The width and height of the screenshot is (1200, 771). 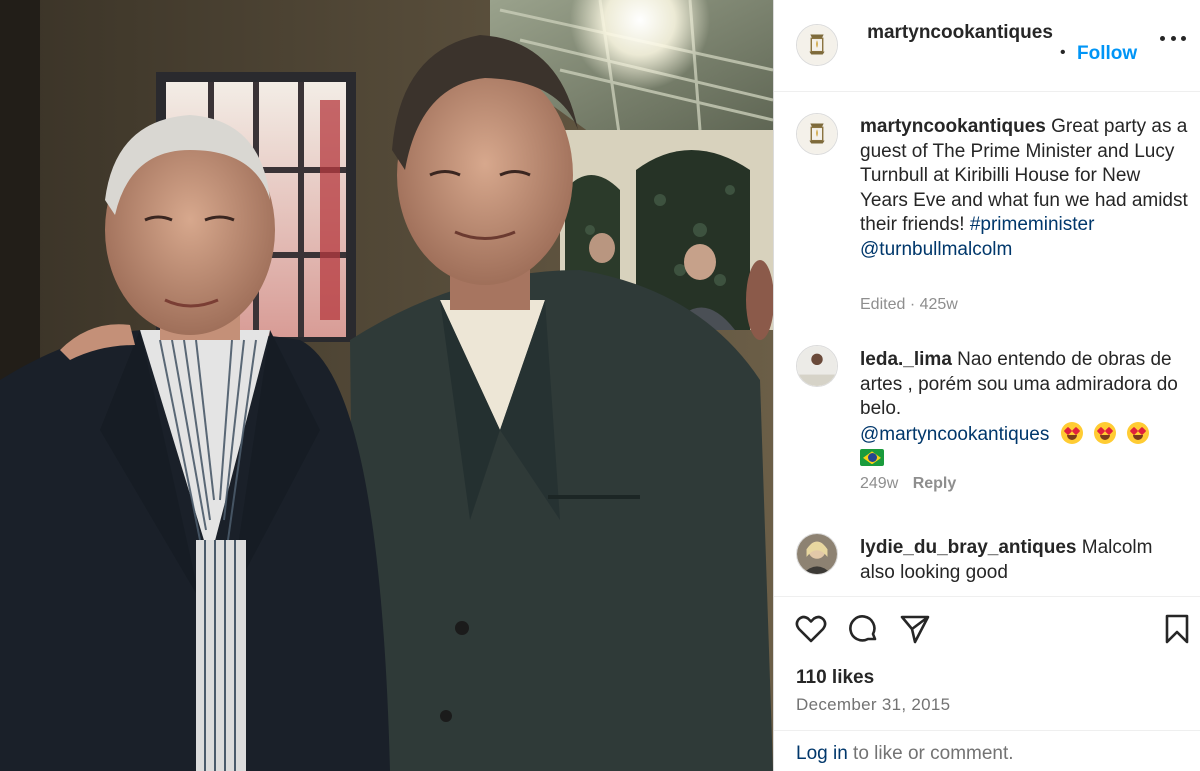 I want to click on heart-icon, so click(x=811, y=629).